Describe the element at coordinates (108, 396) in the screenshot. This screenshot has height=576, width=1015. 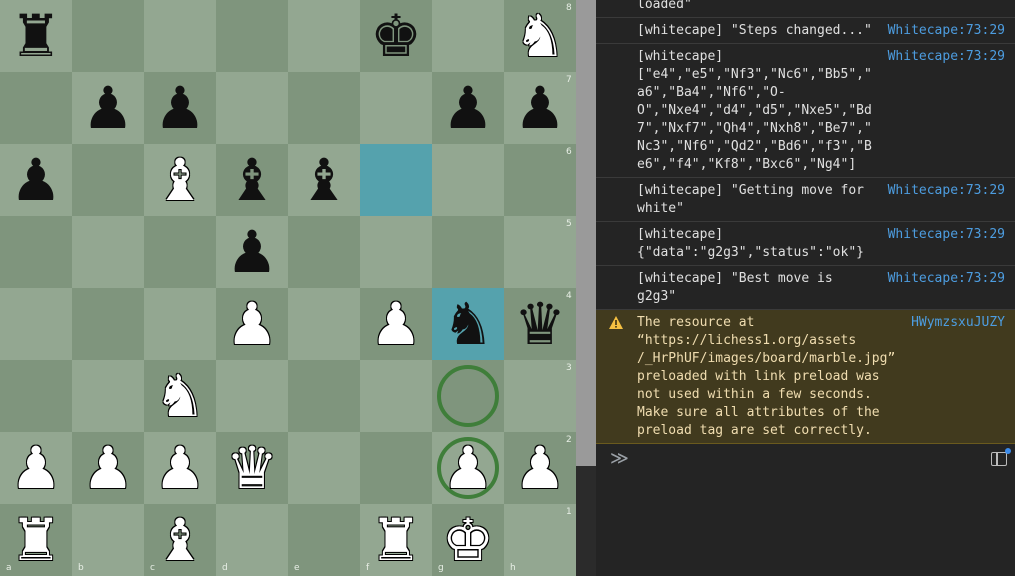
I see `square-b3` at that location.